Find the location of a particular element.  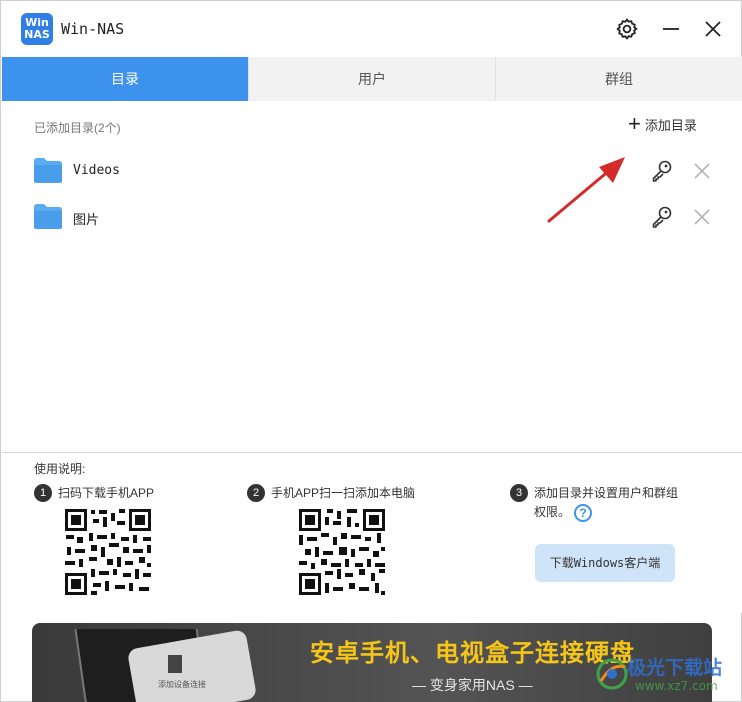

qr-code-app-download is located at coordinates (108, 552).